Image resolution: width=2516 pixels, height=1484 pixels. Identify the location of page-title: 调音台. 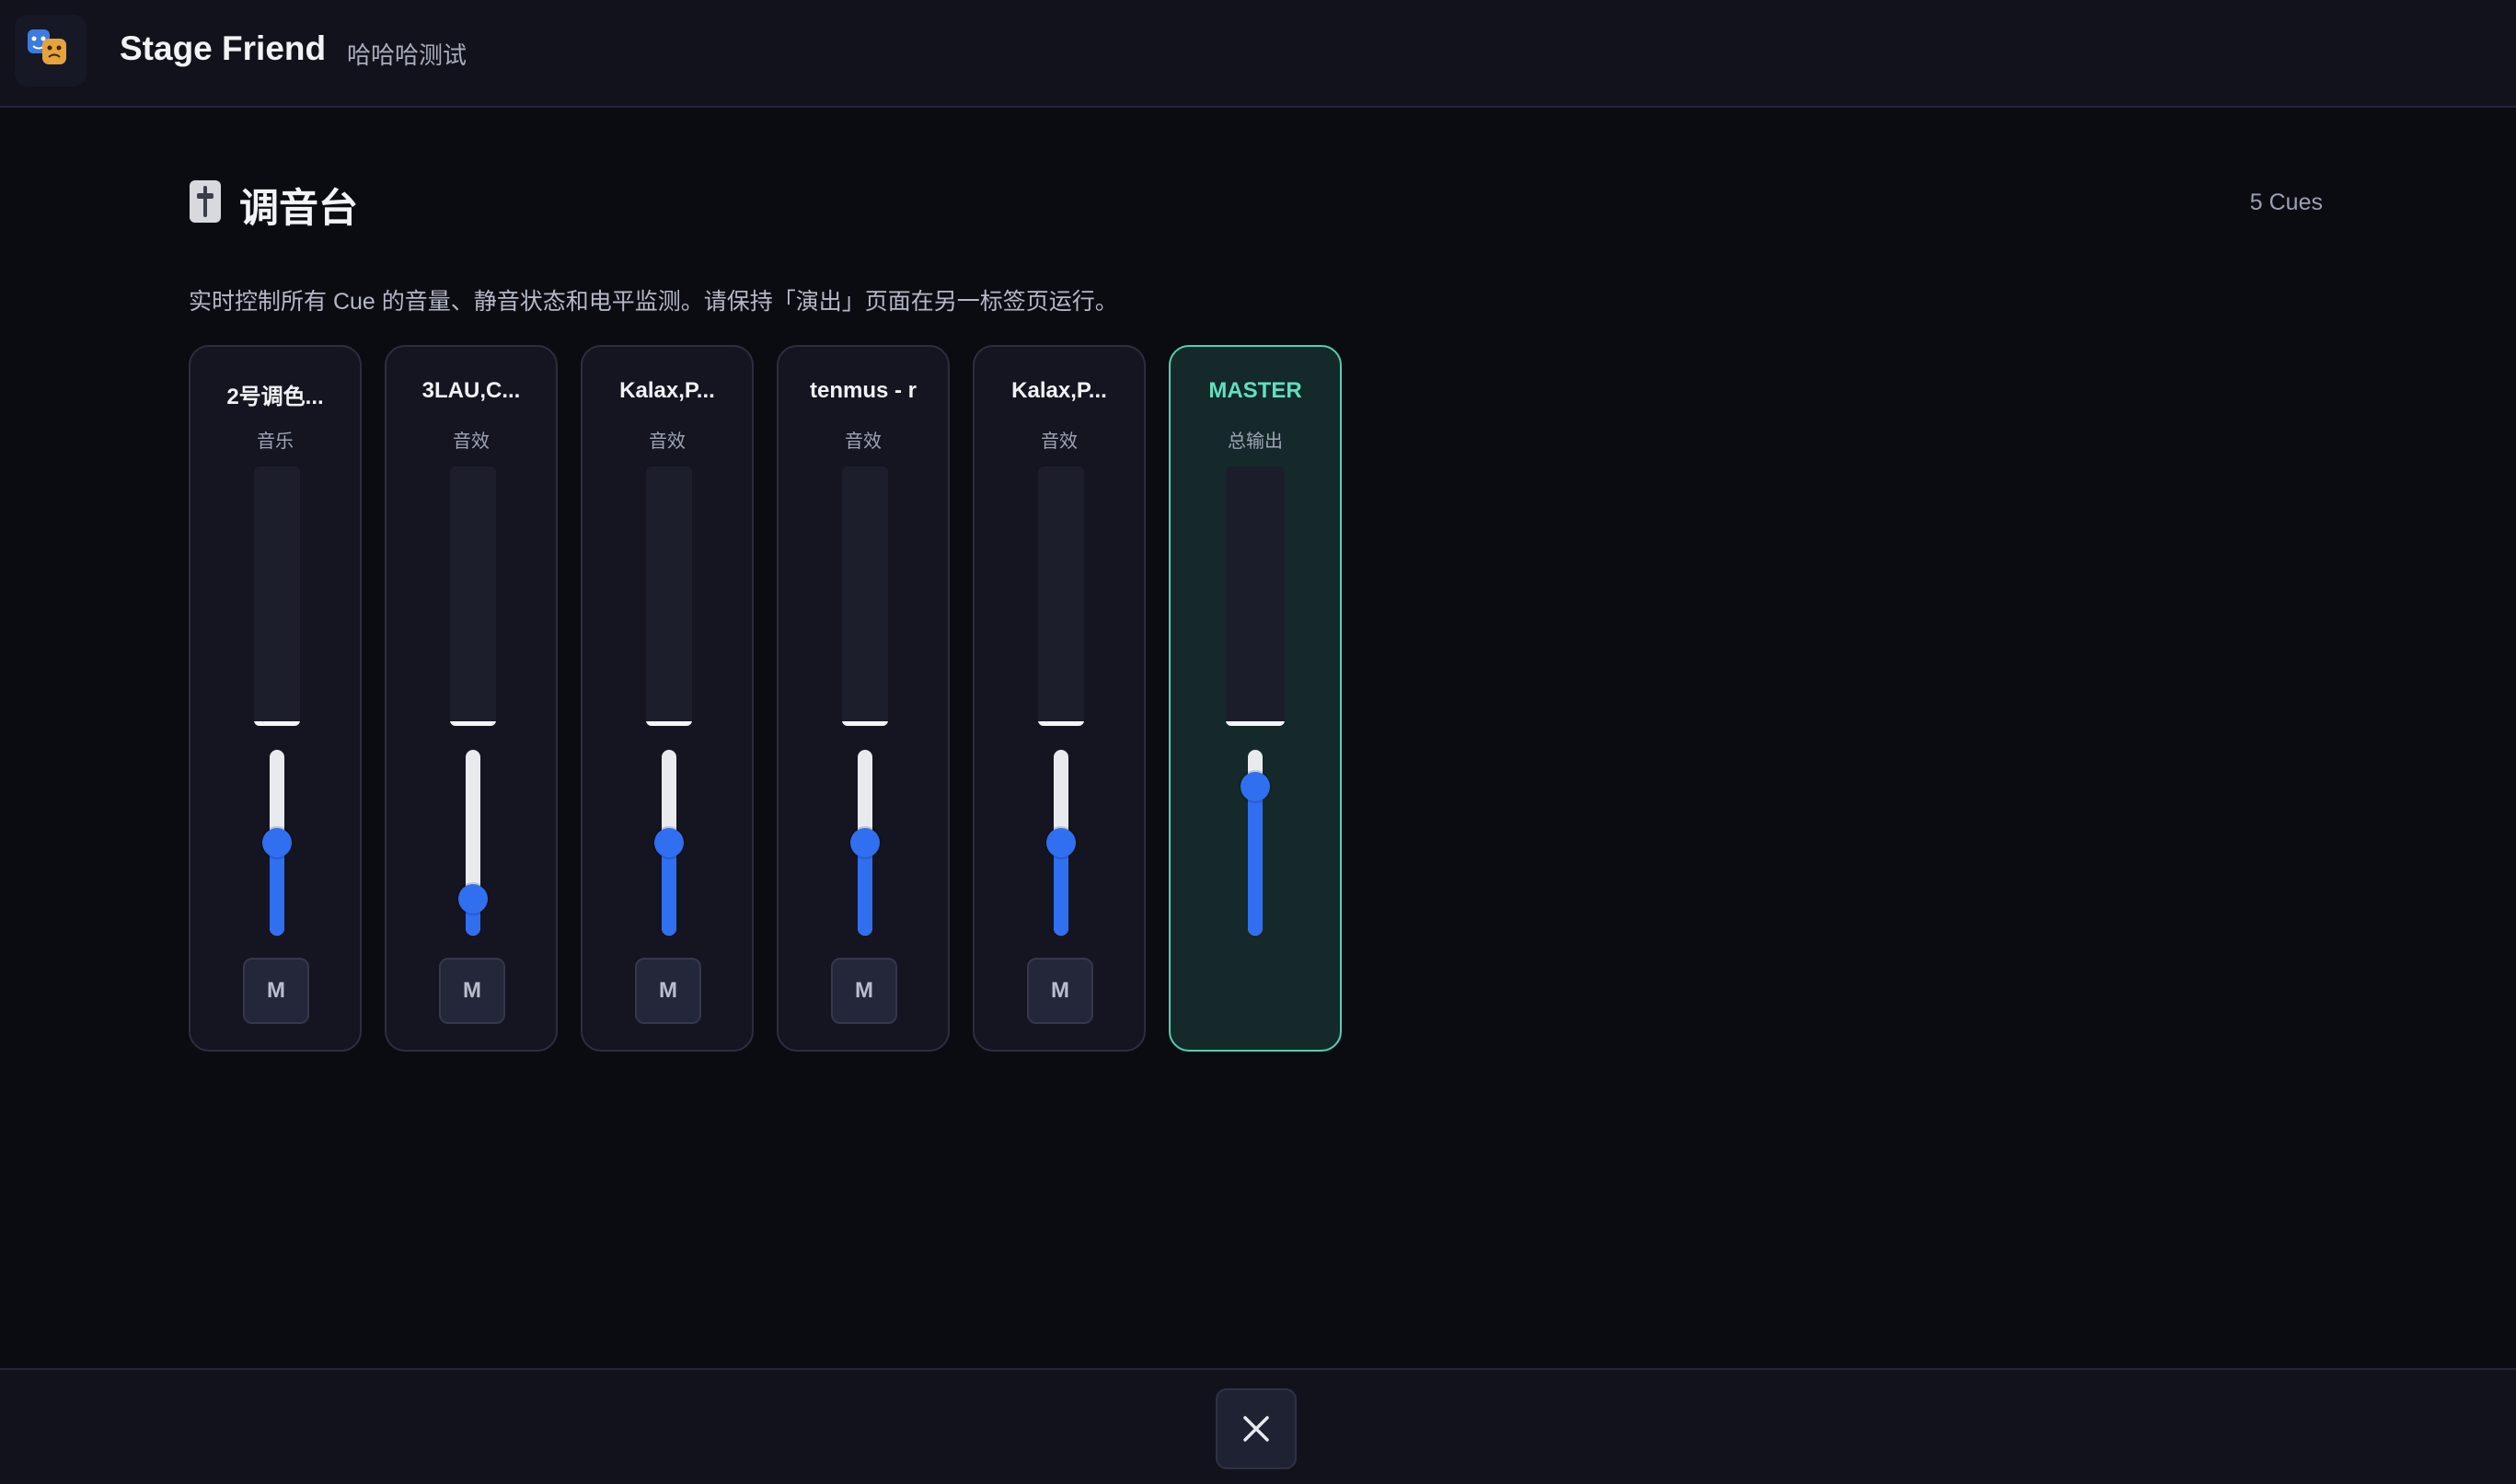
(298, 209).